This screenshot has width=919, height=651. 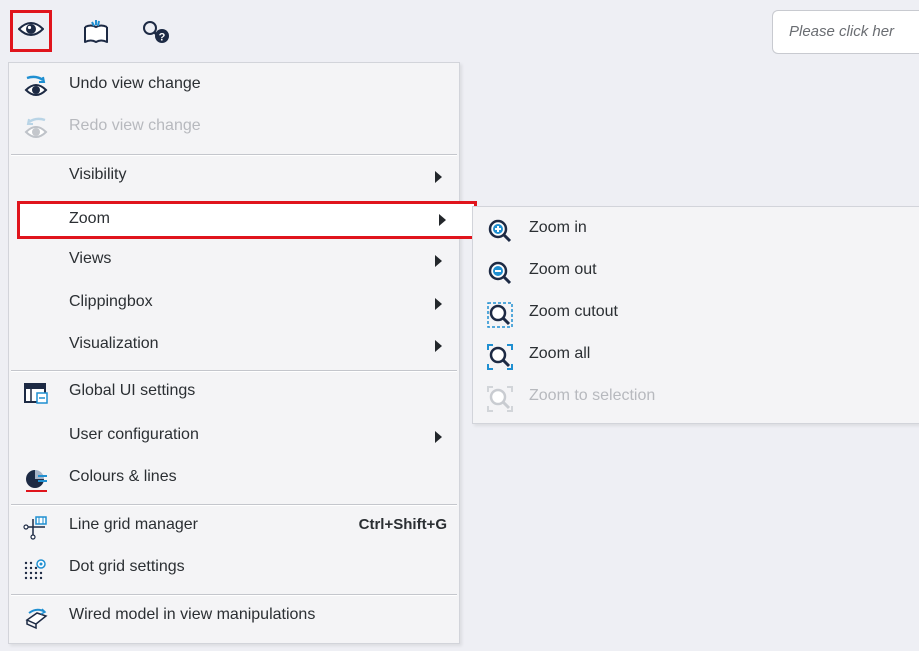 I want to click on menu-item-user-configuration: User configuration, so click(x=234, y=437).